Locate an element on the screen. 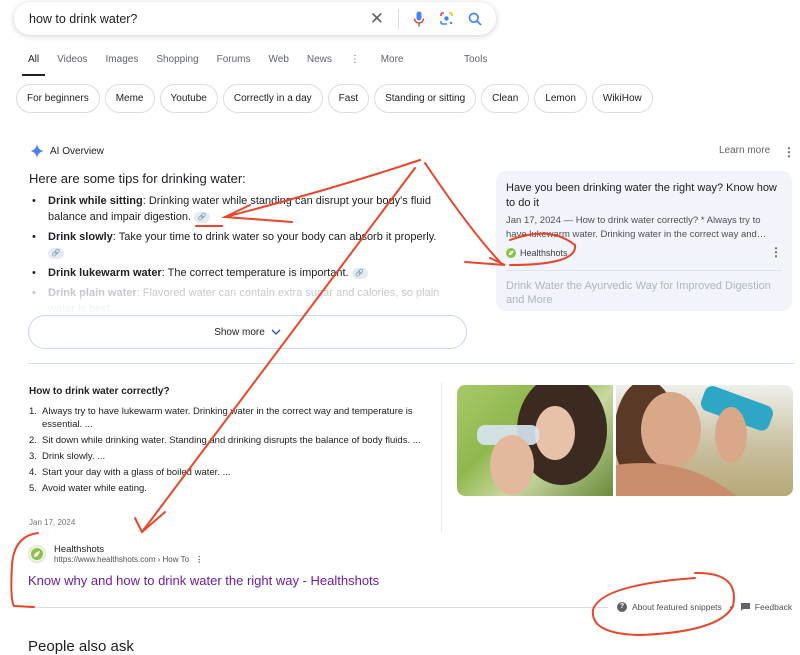 This screenshot has height=655, width=800. chip-meme: Meme is located at coordinates (129, 98).